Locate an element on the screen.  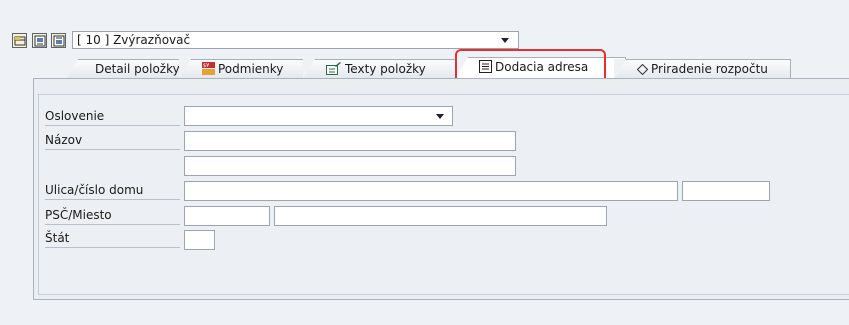
tab-conditions: $¥ Podmienky is located at coordinates (247, 69).